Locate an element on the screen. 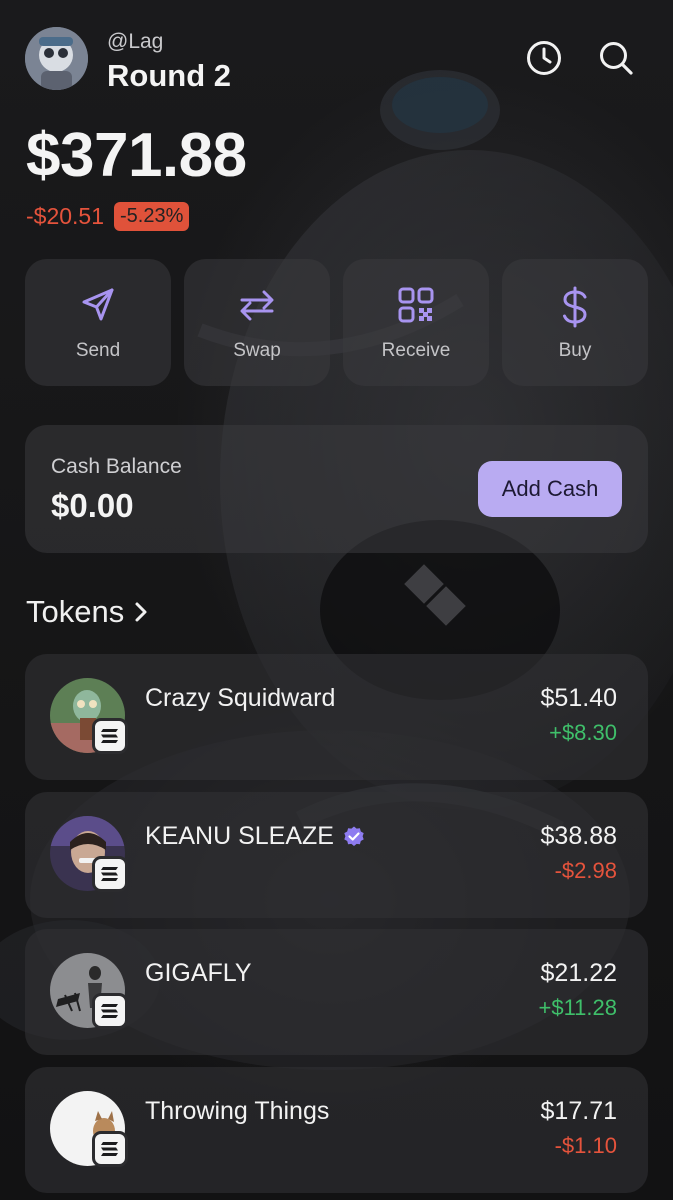 Image resolution: width=673 pixels, height=1200 pixels. receive-button: Receive is located at coordinates (416, 322).